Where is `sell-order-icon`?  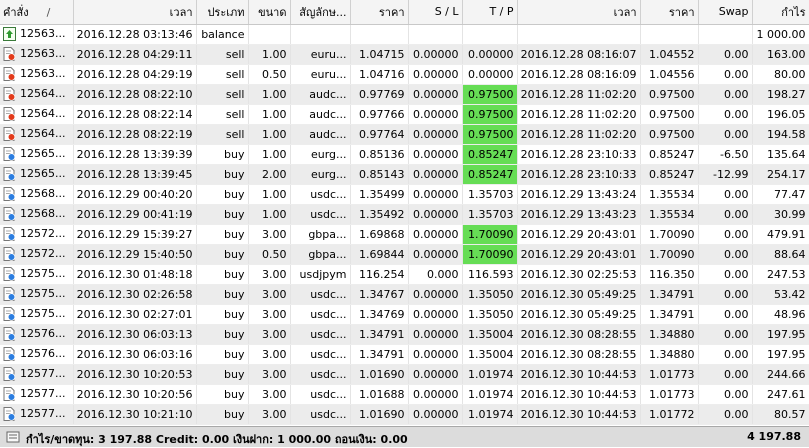
sell-order-icon is located at coordinates (9, 114).